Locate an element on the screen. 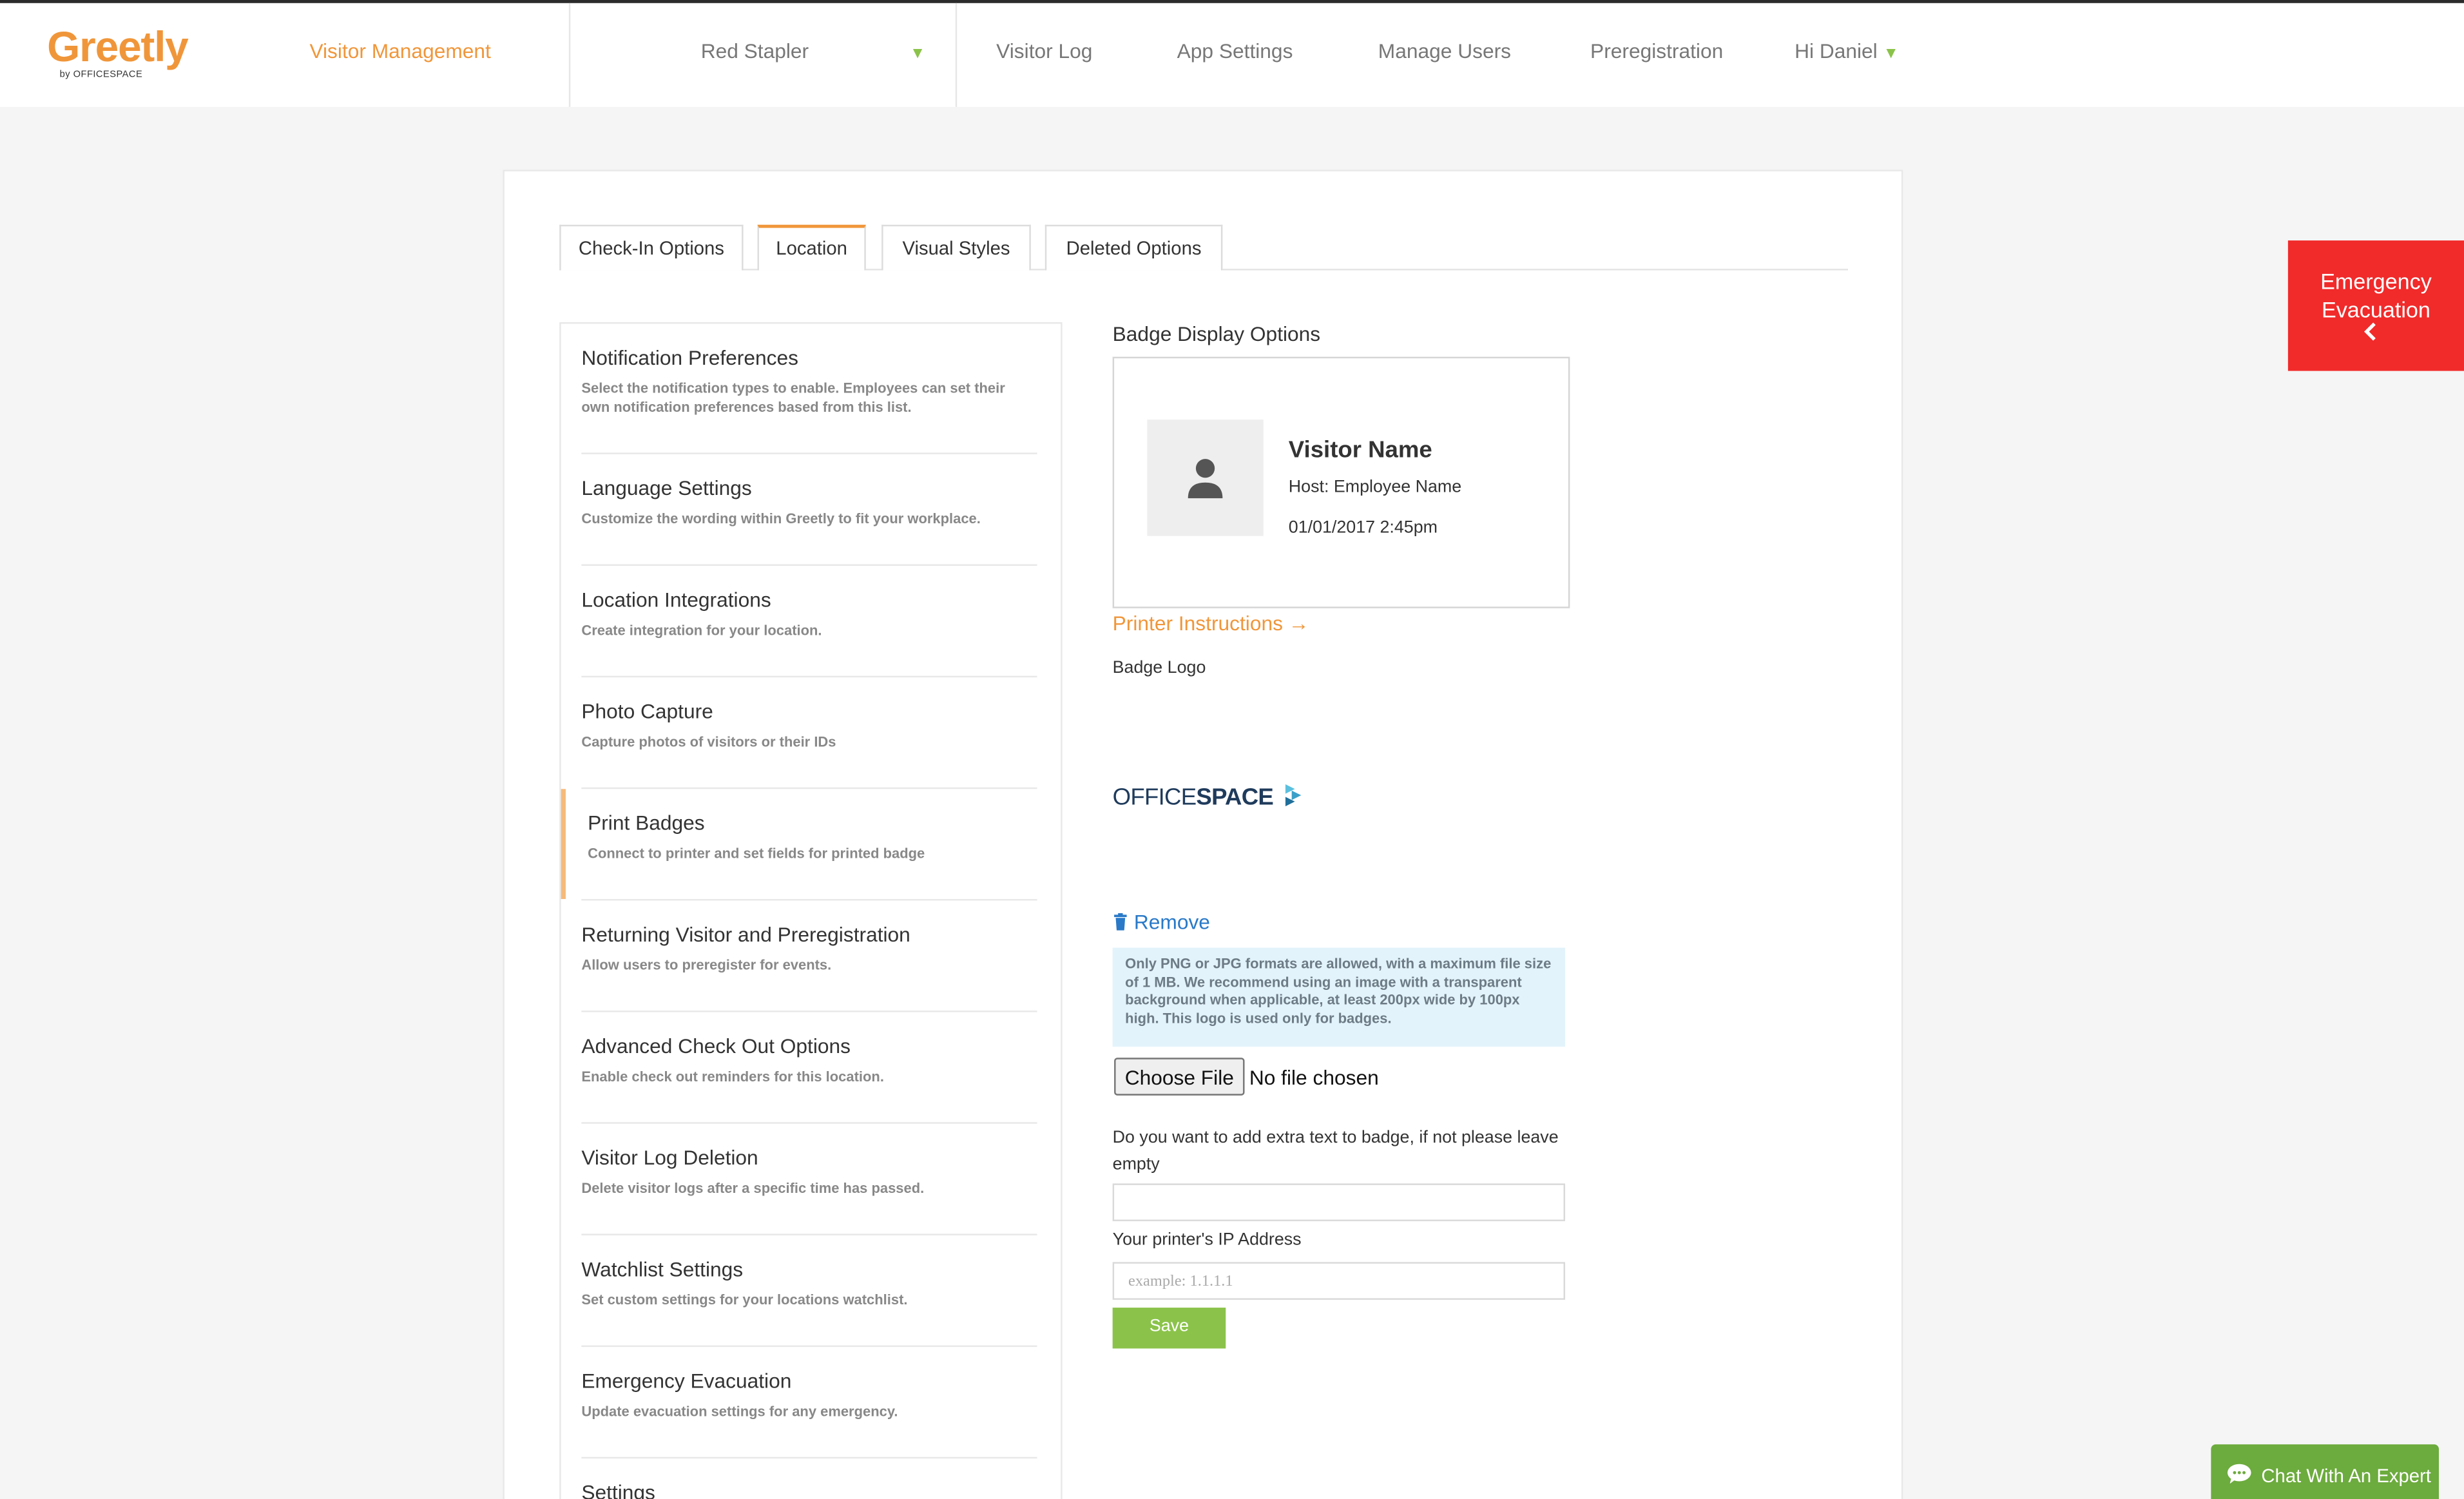 The image size is (2464, 1499). nav-app-settings: App Settings is located at coordinates (1235, 51).